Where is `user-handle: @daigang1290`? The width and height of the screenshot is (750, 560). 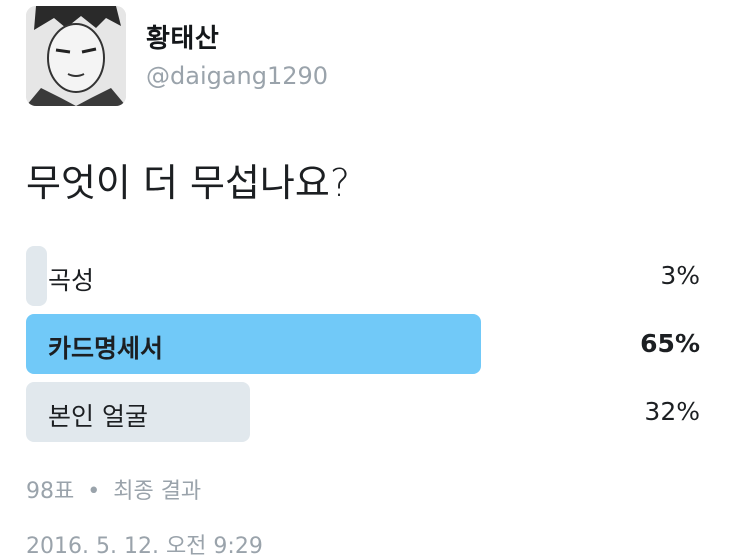 user-handle: @daigang1290 is located at coordinates (237, 76).